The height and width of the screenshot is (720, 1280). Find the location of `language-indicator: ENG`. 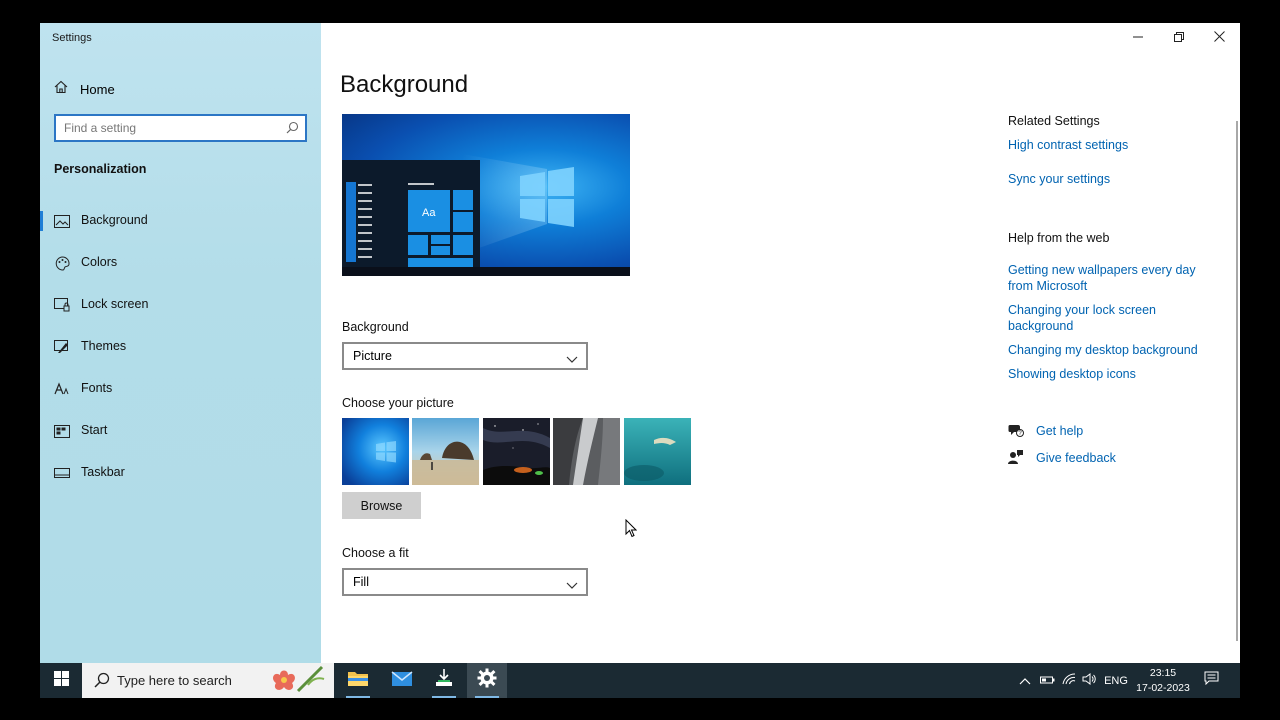

language-indicator: ENG is located at coordinates (1116, 680).